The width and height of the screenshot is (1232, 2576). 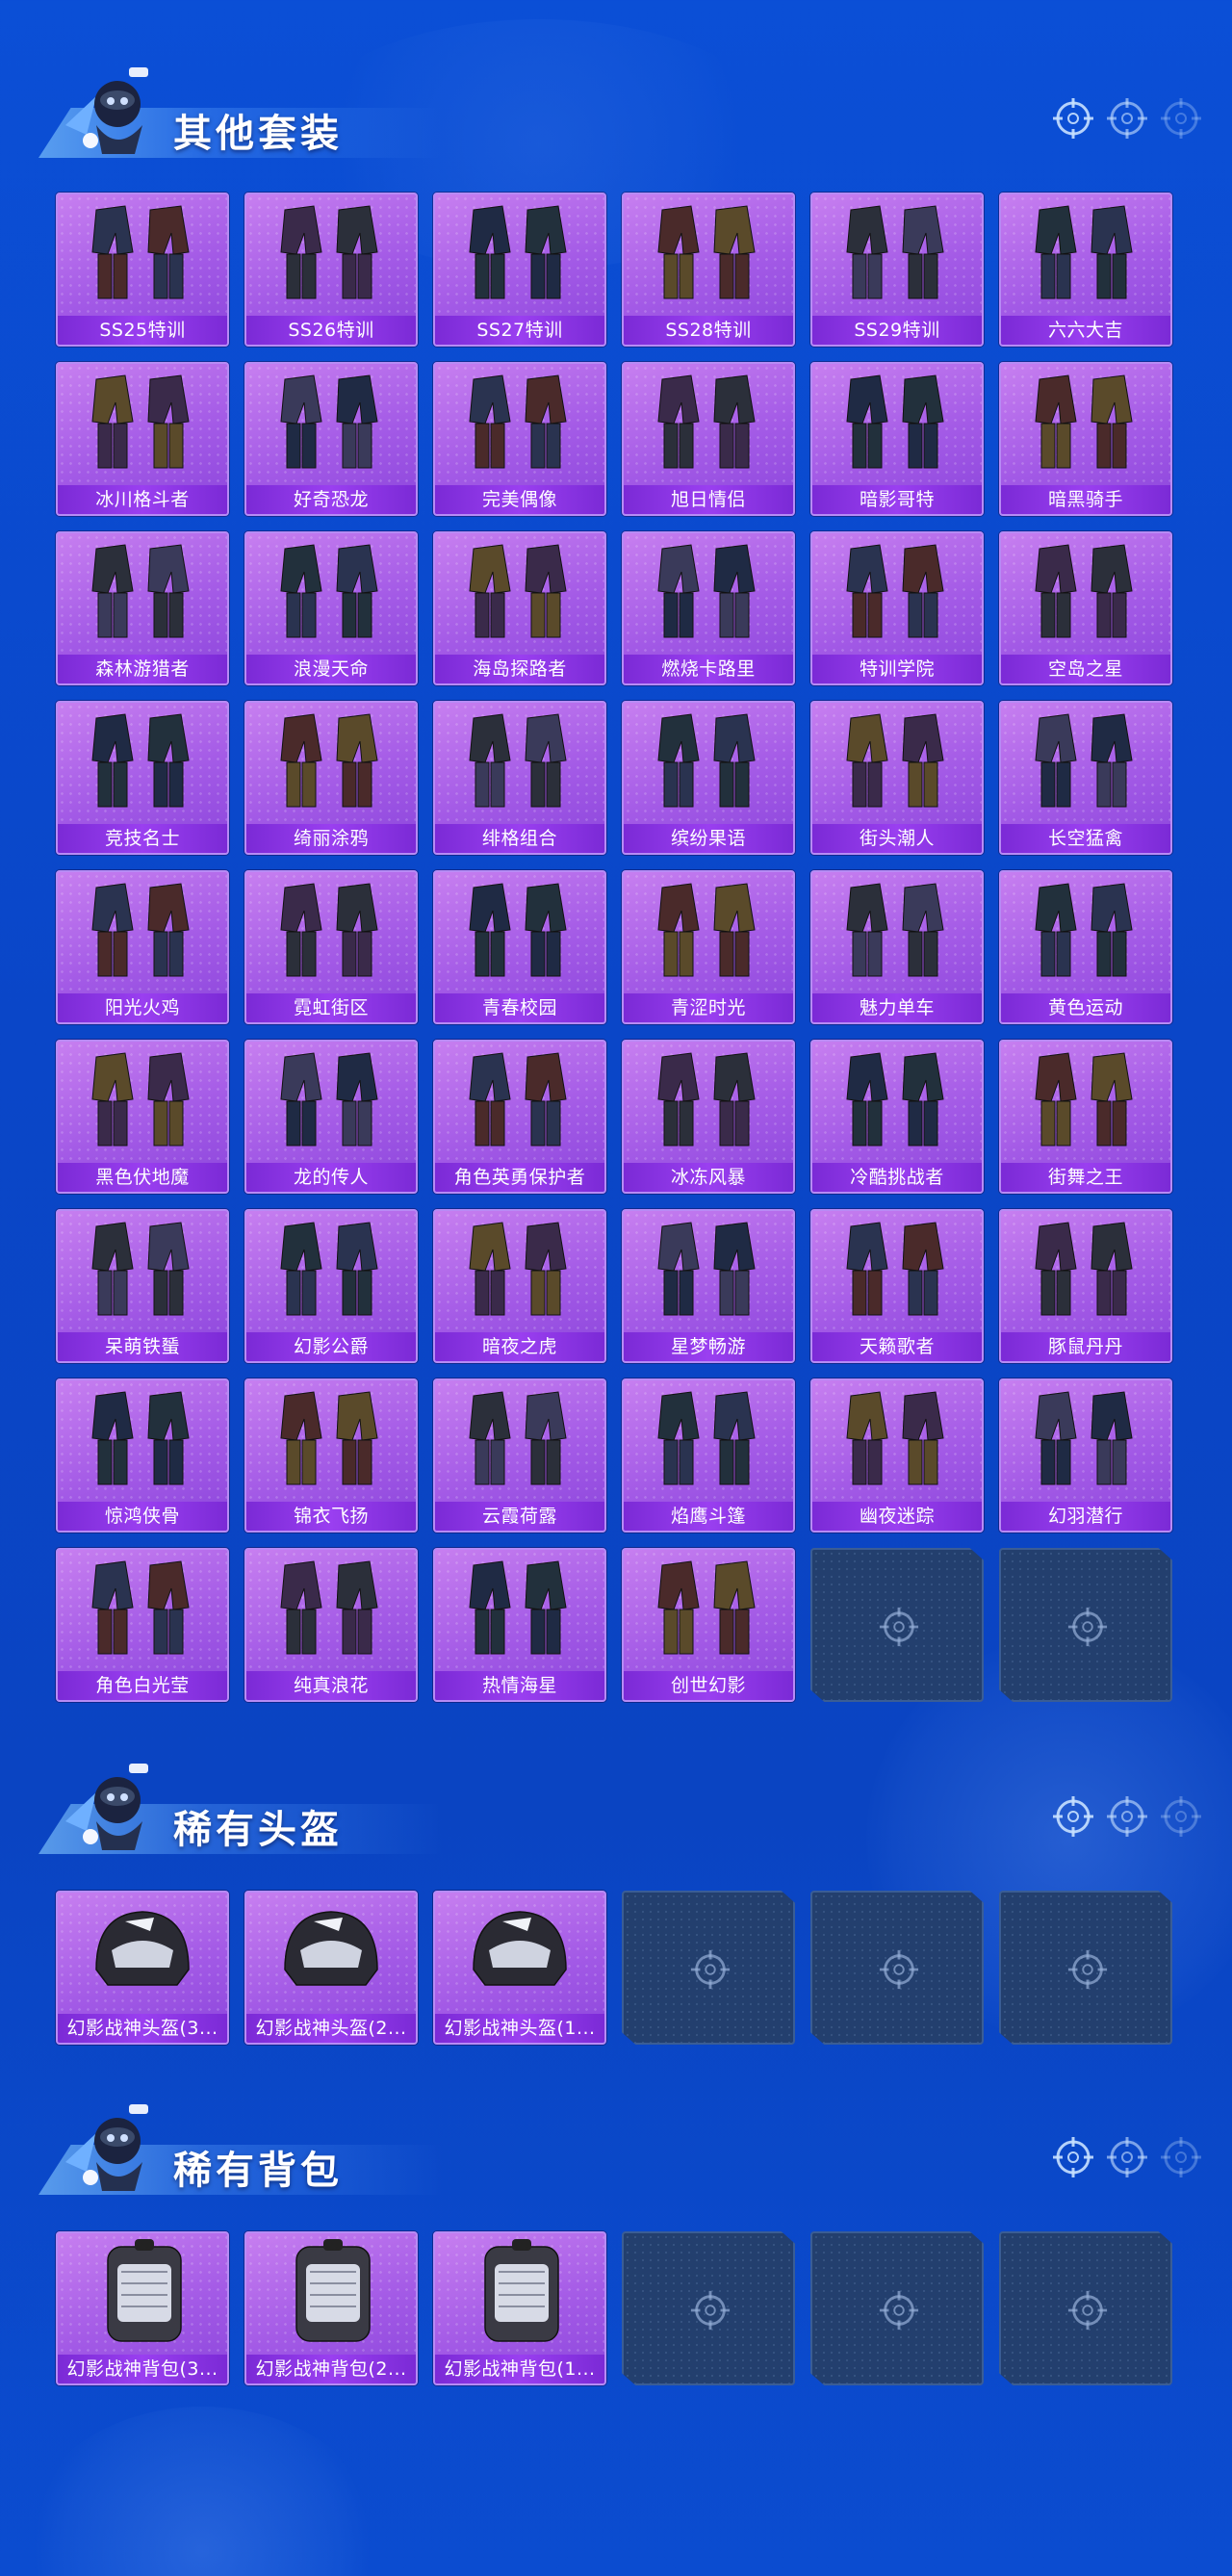 I want to click on item-card: 绮丽涂鸦, so click(x=331, y=778).